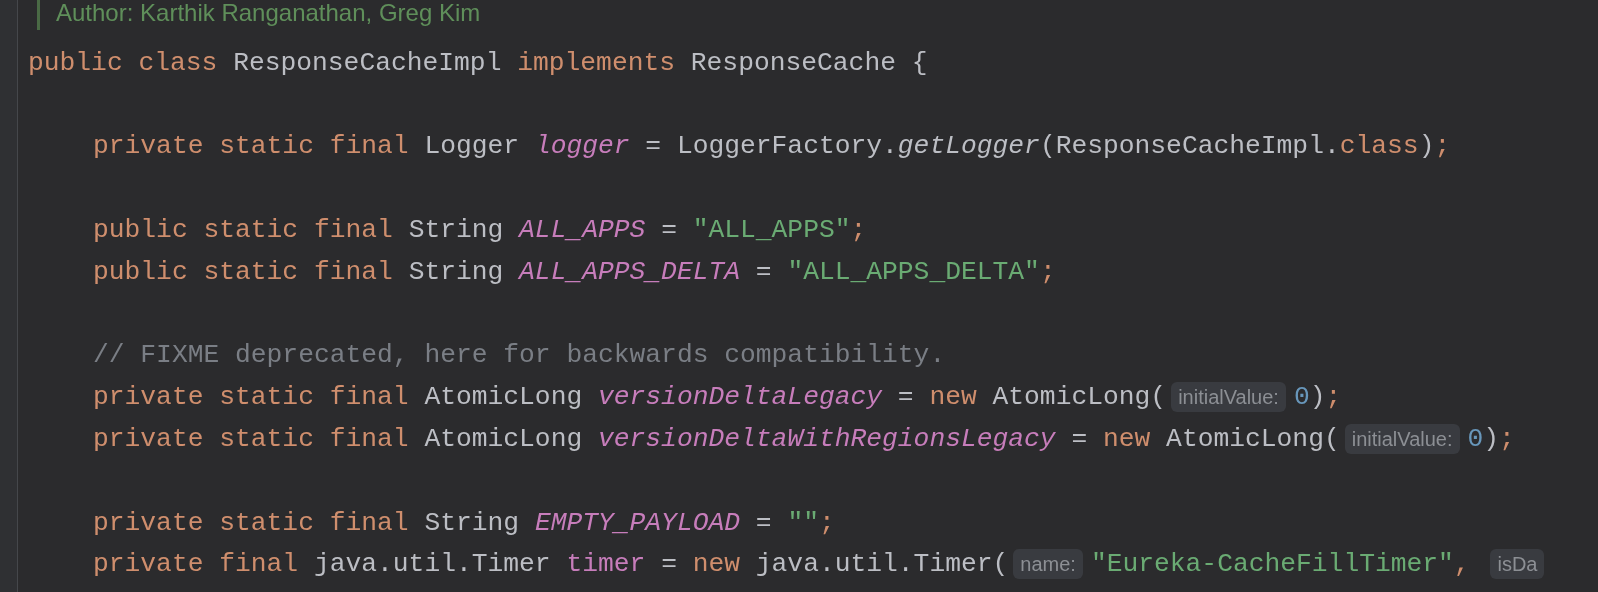 The image size is (1598, 592). What do you see at coordinates (741, 397) in the screenshot?
I see `field-name: versionDeltaLegacy` at bounding box center [741, 397].